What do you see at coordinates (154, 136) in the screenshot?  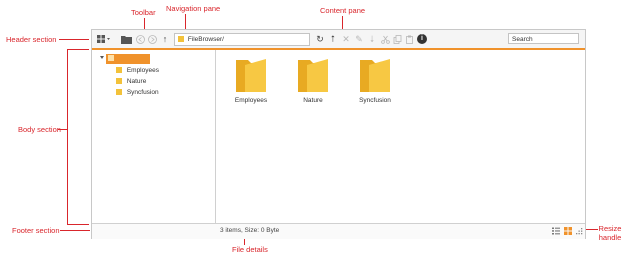 I see `navigation-pane: FileBrowser Employees Nature Syncfusion` at bounding box center [154, 136].